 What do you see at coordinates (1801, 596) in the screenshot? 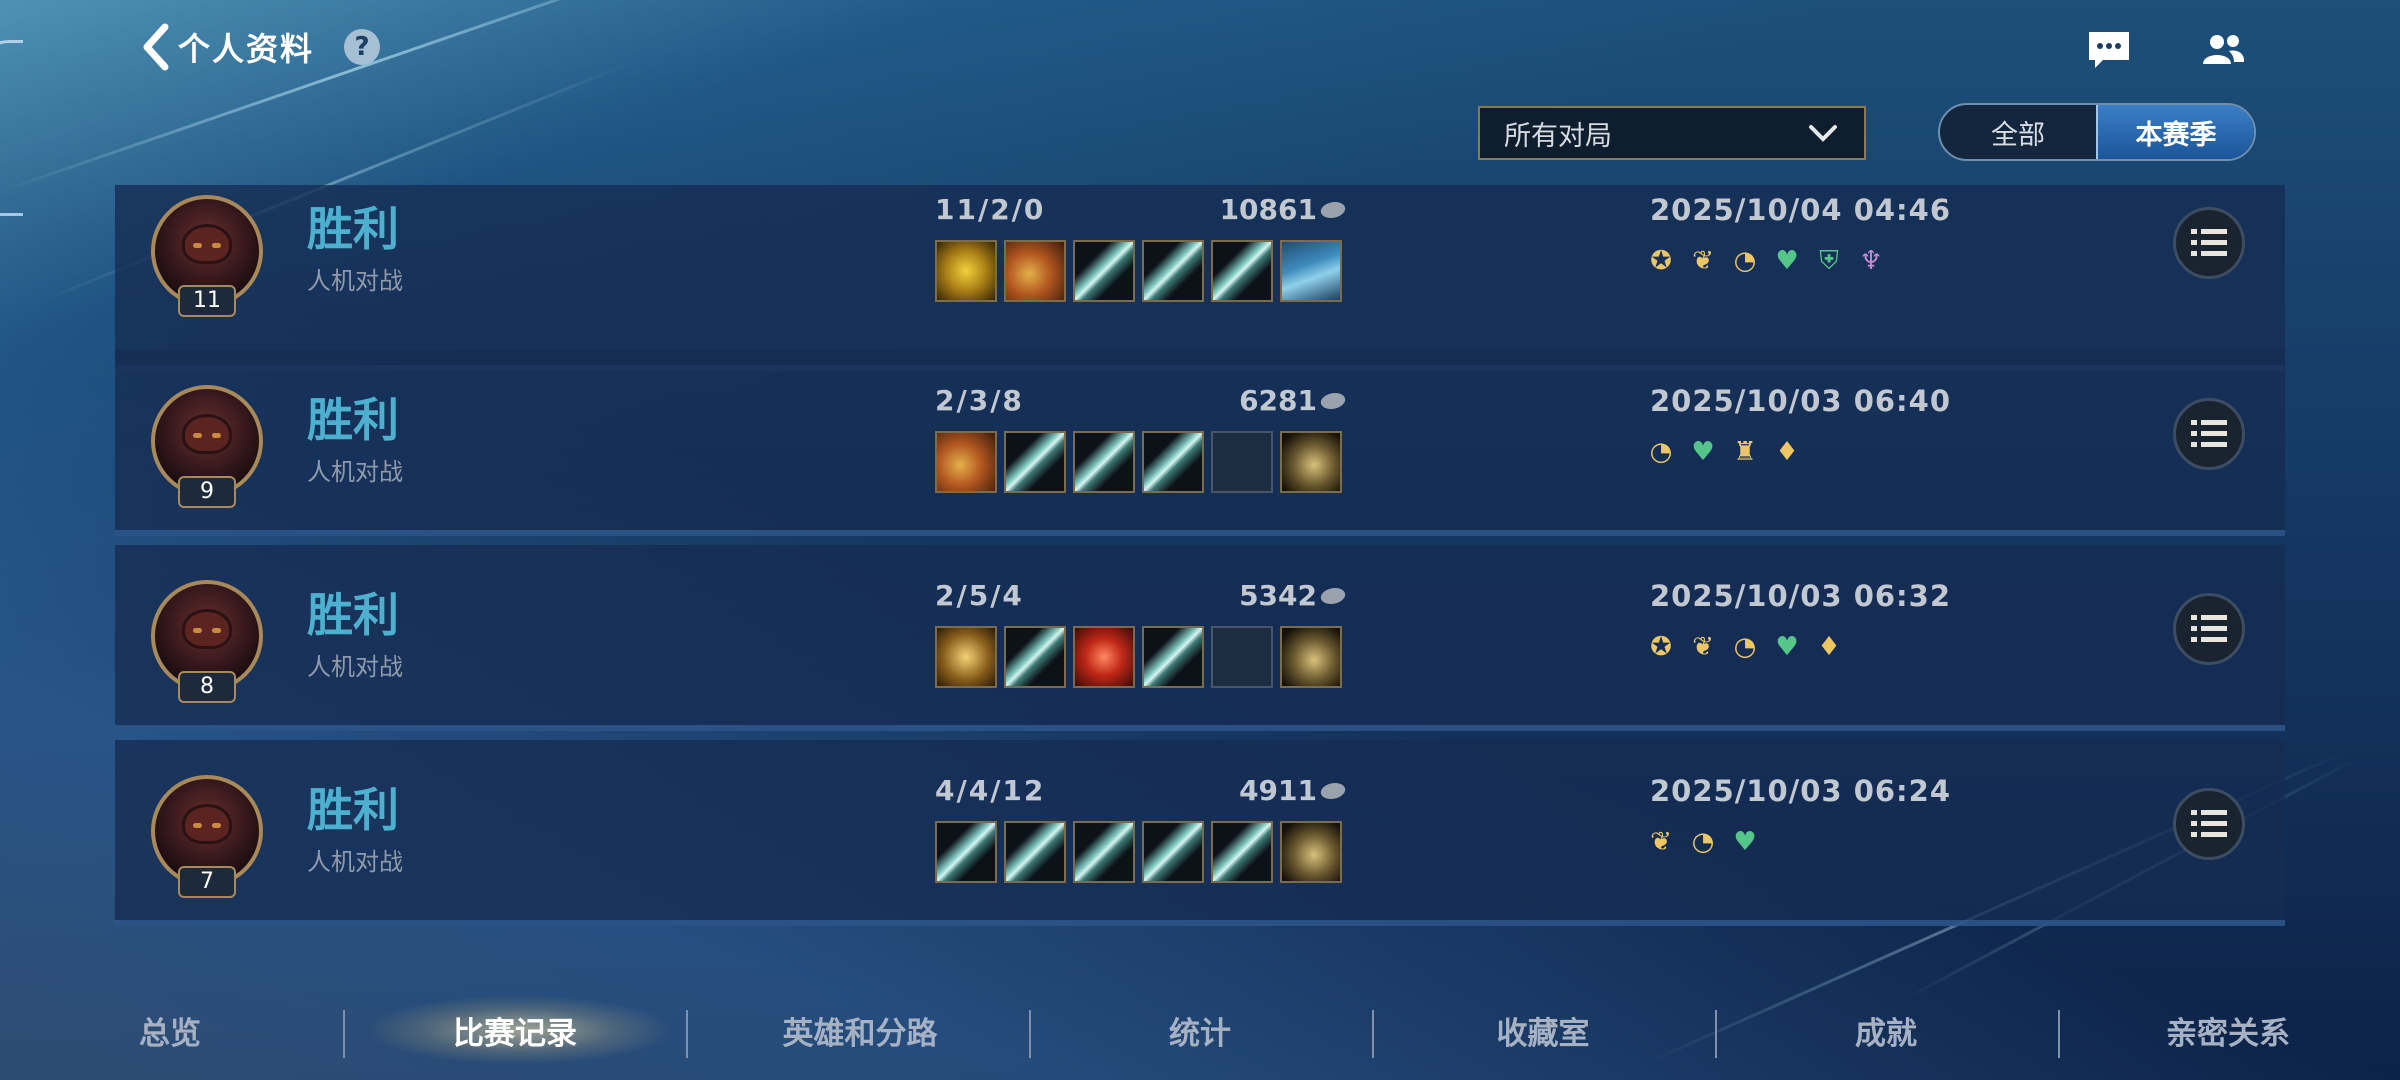
I see `match-date: 2025/10/03 06:32` at bounding box center [1801, 596].